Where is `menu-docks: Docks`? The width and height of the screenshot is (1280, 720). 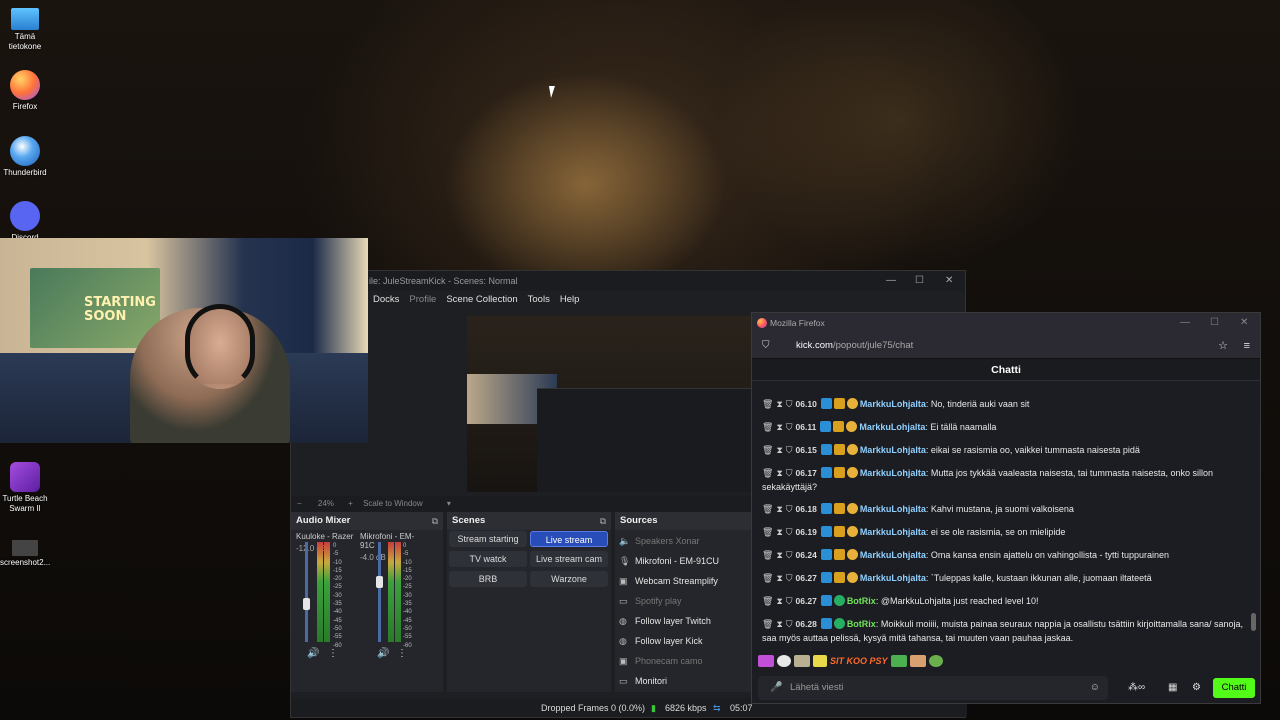 menu-docks: Docks is located at coordinates (386, 300).